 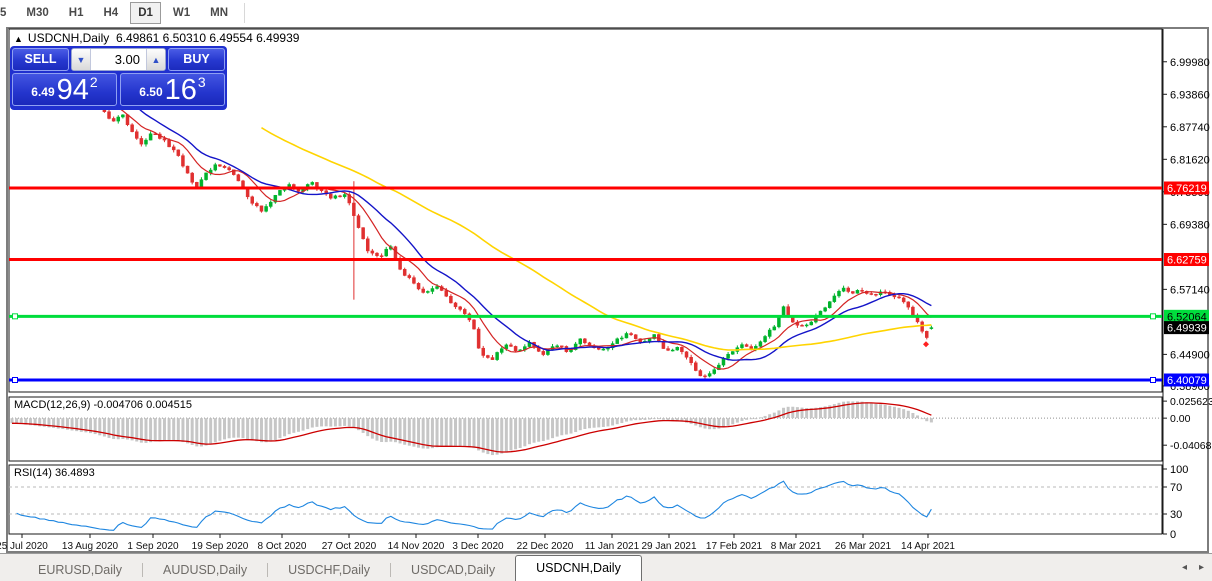 I want to click on time-axis-label: 8 Mar 2021, so click(x=796, y=546).